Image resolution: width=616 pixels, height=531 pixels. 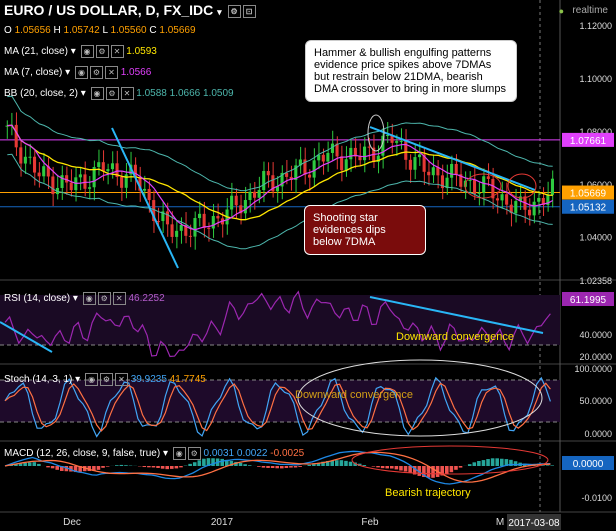 I want to click on shooting-star-note: Shooting star evidences dips below 7DMA, so click(x=365, y=230).